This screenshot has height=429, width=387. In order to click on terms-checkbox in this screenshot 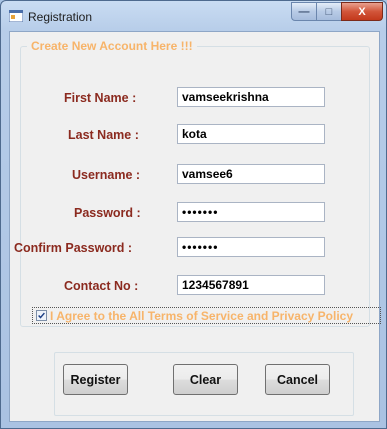, I will do `click(41, 315)`.